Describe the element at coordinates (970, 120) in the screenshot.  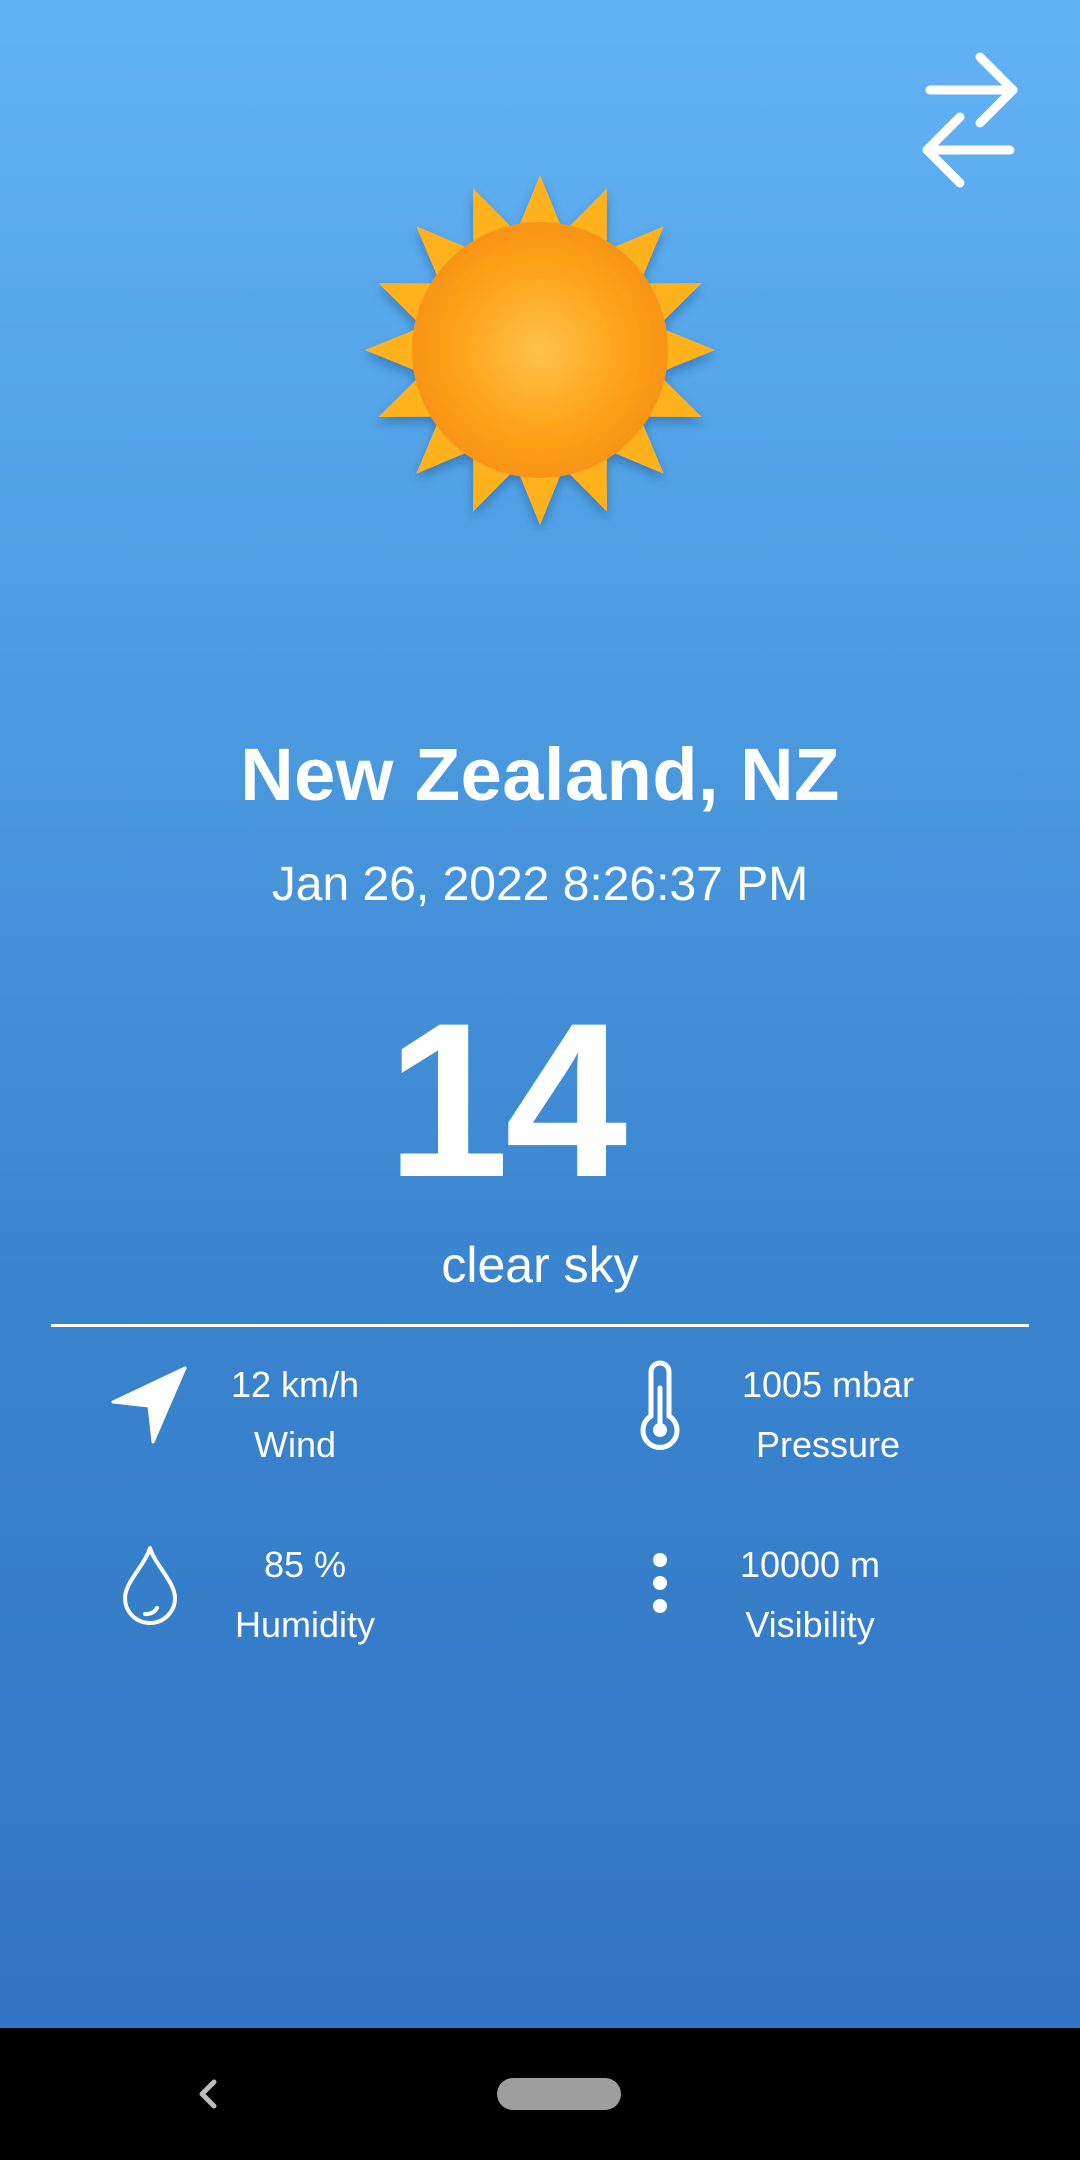
I see `swap-arrows-icon` at that location.